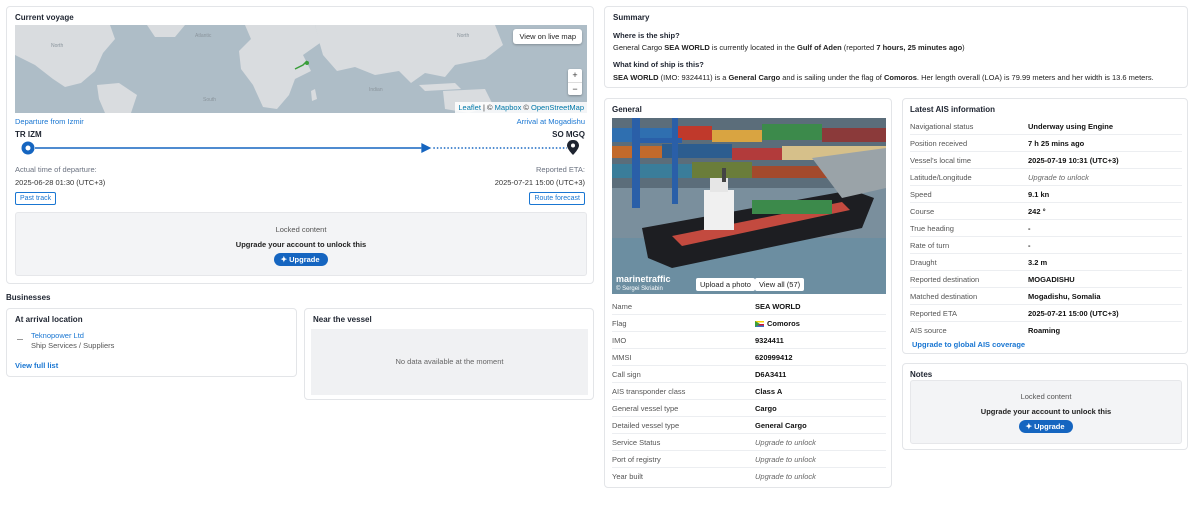  What do you see at coordinates (749, 323) in the screenshot?
I see `detail-row-flag: Flag Comoros` at bounding box center [749, 323].